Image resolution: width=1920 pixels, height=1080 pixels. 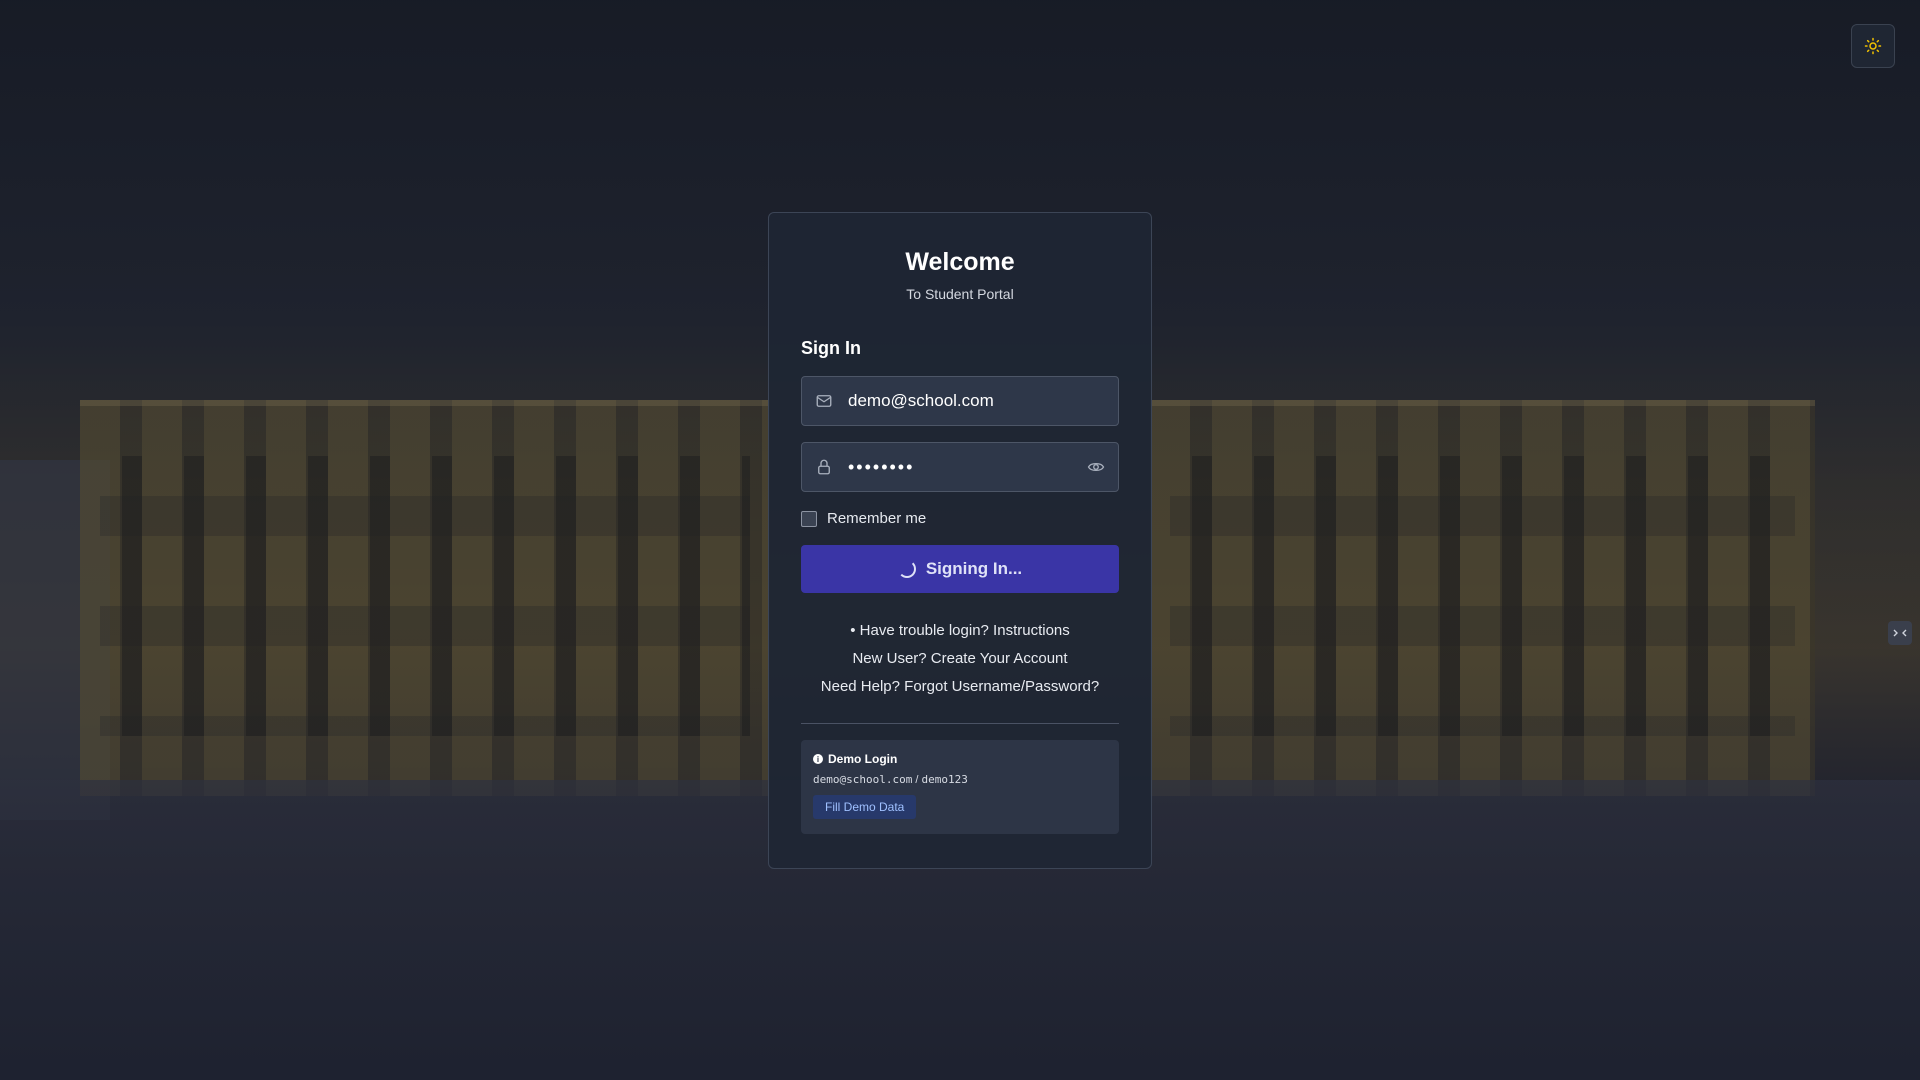 What do you see at coordinates (809, 518) in the screenshot?
I see `remember-me-checkbox` at bounding box center [809, 518].